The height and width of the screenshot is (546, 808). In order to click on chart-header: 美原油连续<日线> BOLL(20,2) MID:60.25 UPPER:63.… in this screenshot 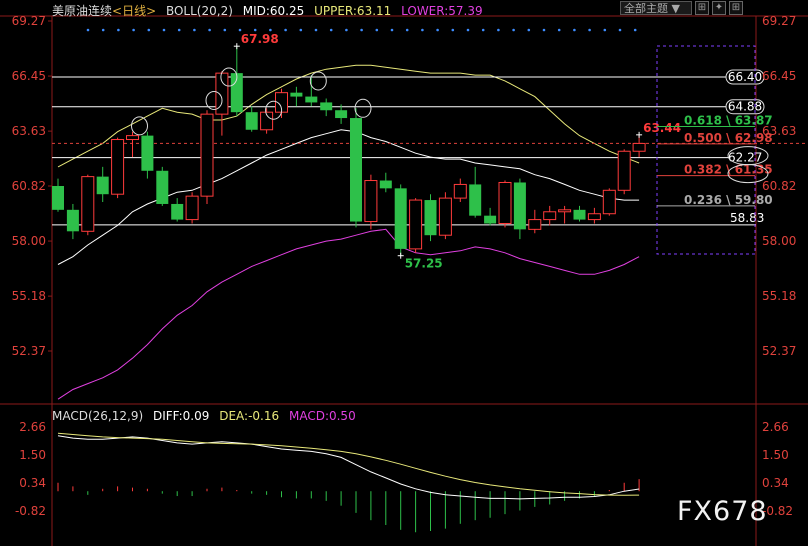, I will do `click(270, 10)`.